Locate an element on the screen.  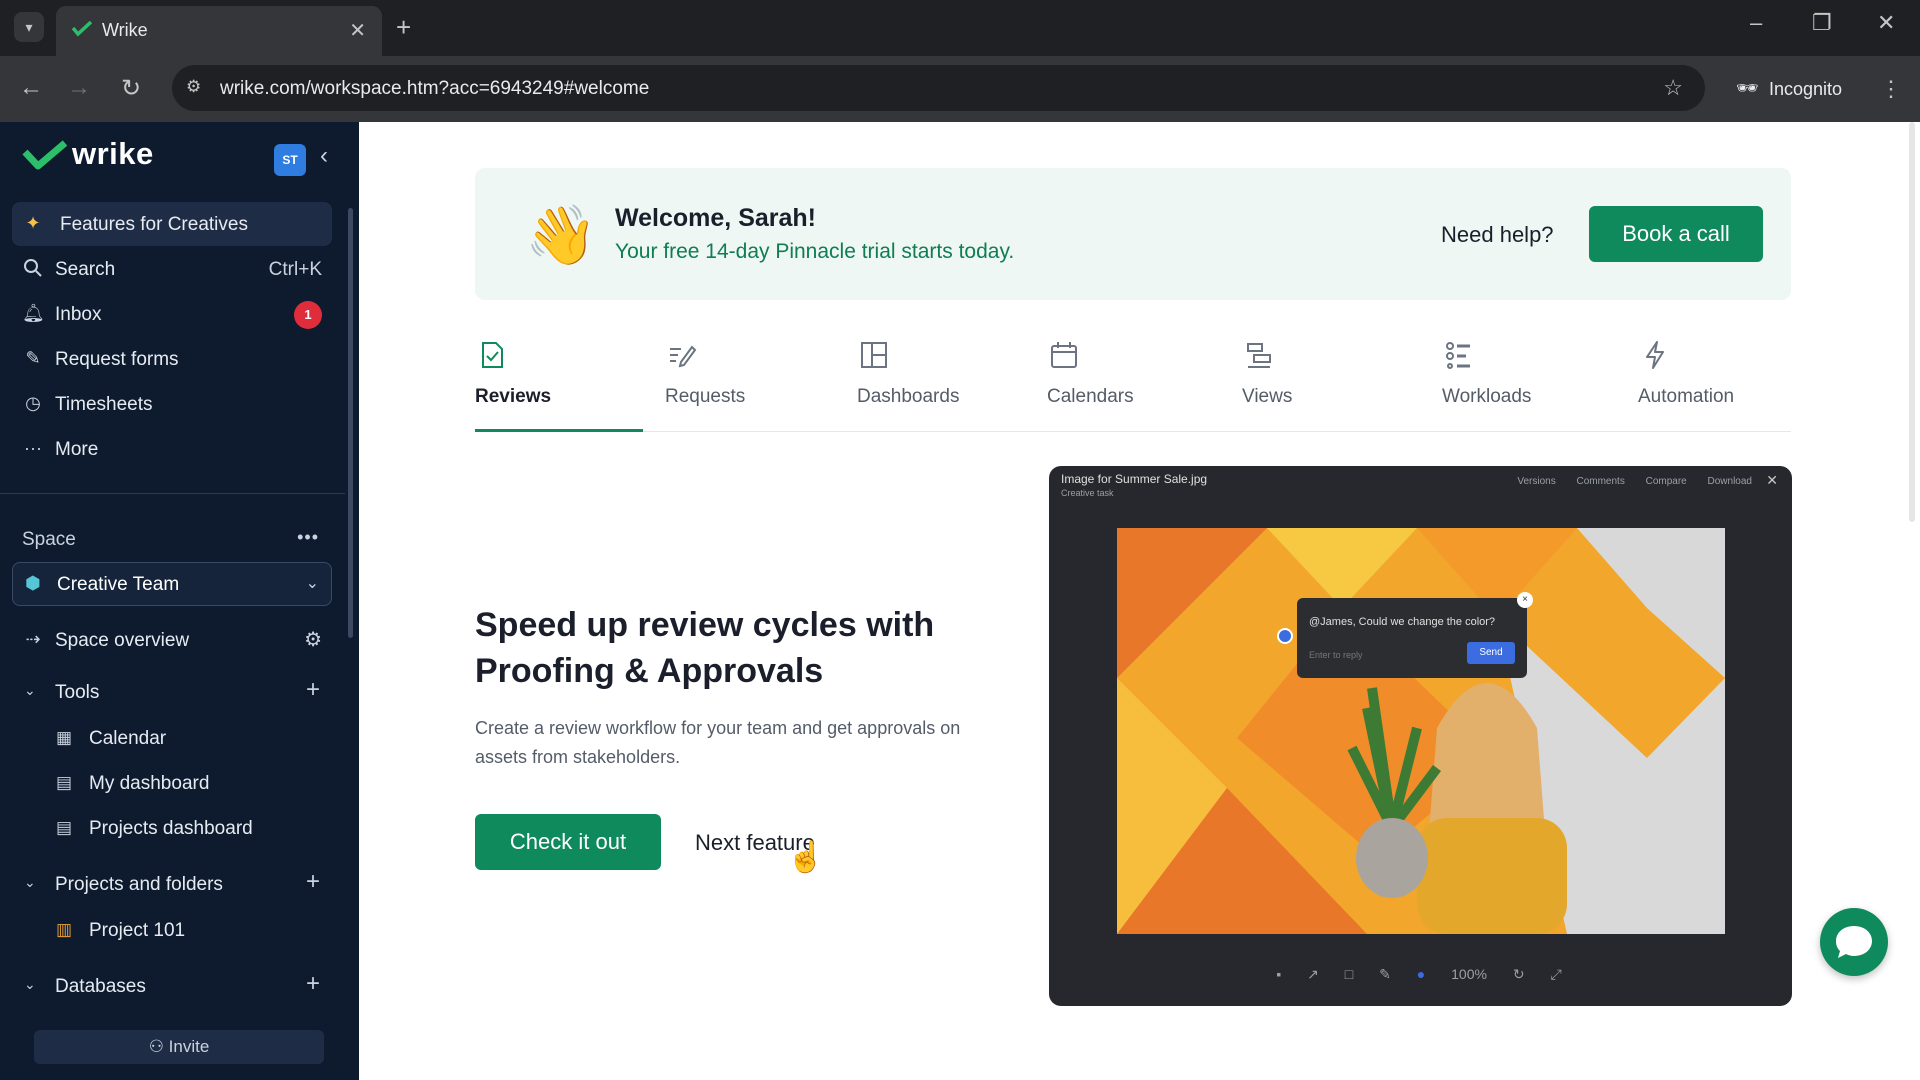
tab-search-button: ▾ is located at coordinates (29, 27).